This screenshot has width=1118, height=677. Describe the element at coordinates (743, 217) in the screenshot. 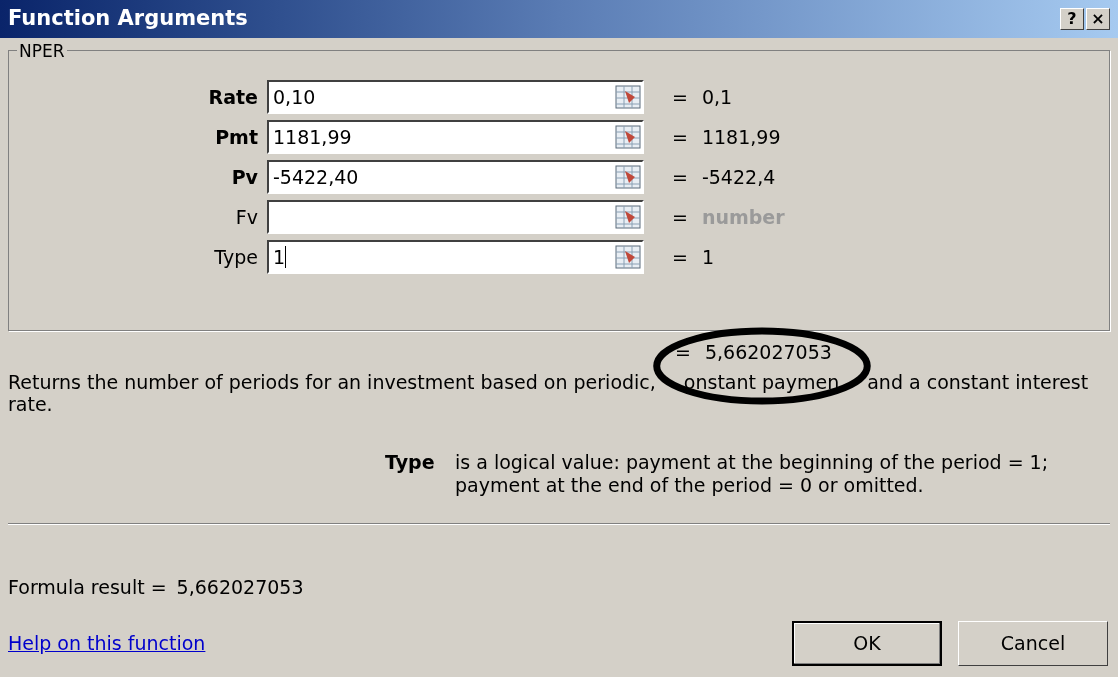

I see `argument-result: number` at that location.